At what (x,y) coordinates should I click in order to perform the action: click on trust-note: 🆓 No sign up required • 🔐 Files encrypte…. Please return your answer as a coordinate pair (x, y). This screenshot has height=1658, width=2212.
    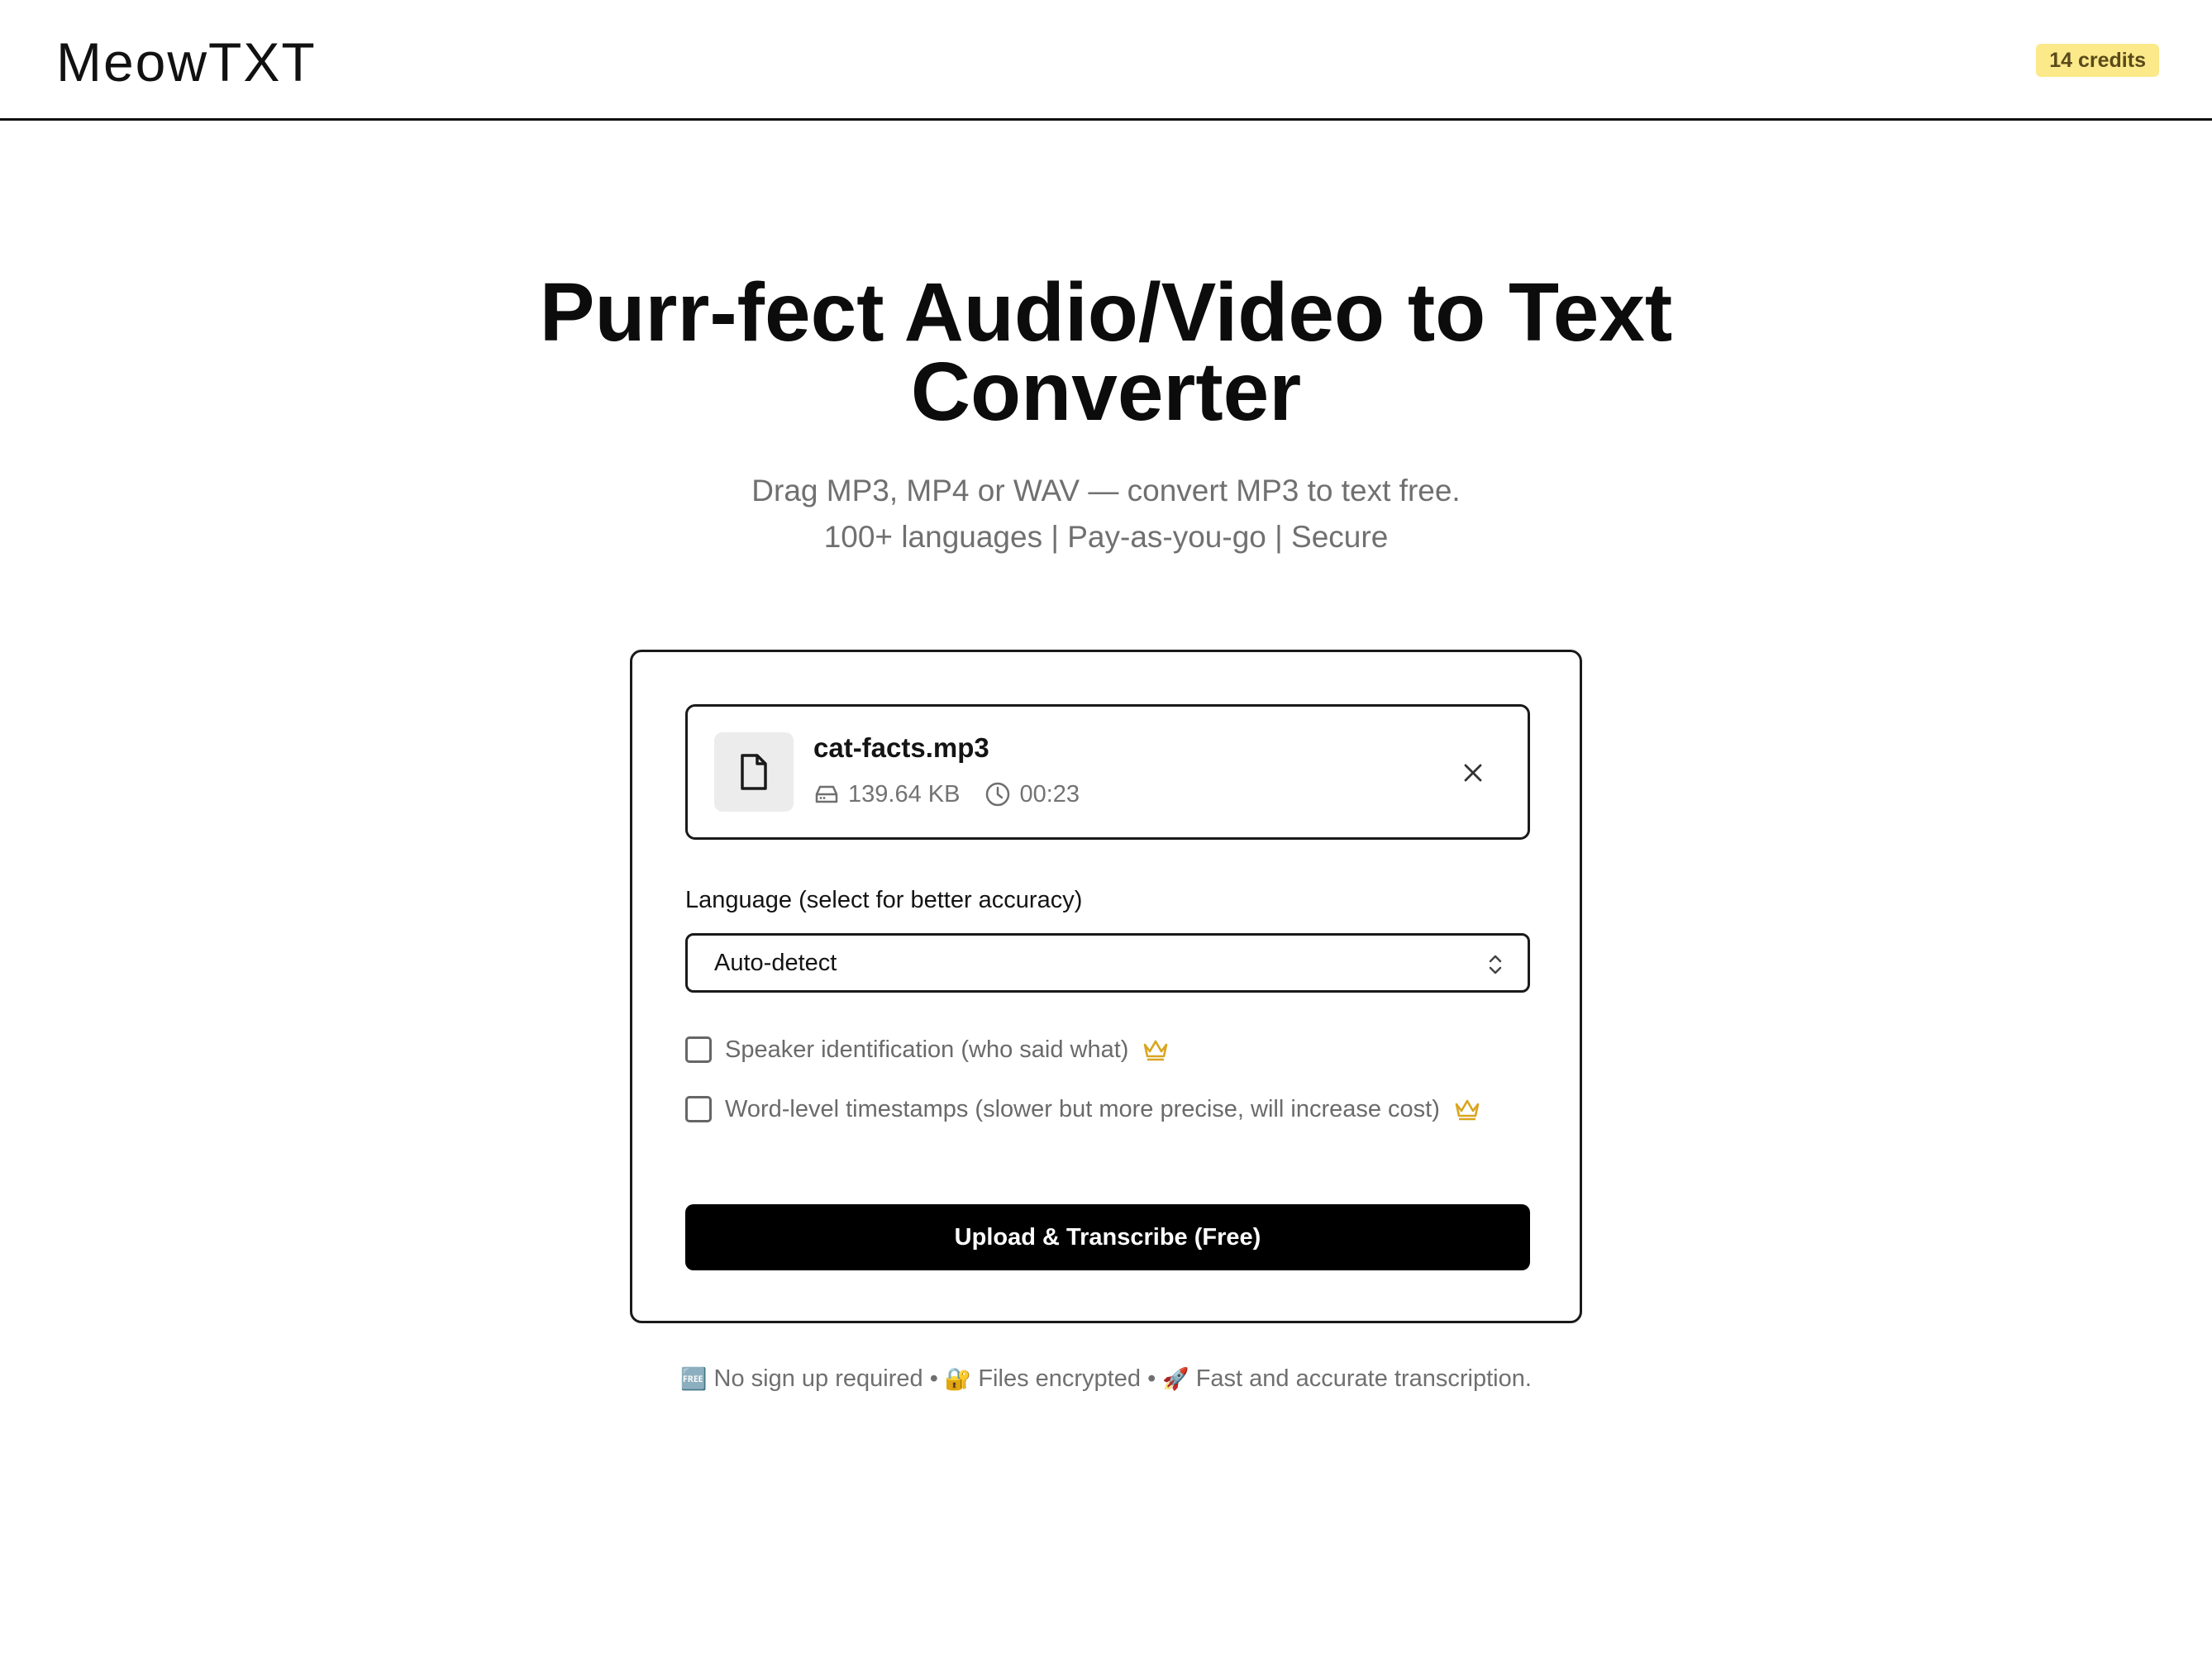
    Looking at the image, I should click on (1106, 1378).